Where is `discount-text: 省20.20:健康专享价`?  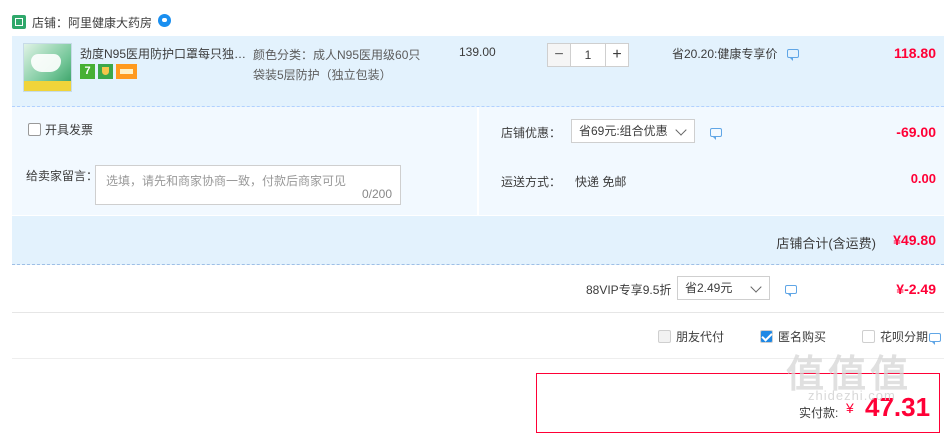
discount-text: 省20.20:健康专享价 is located at coordinates (725, 54).